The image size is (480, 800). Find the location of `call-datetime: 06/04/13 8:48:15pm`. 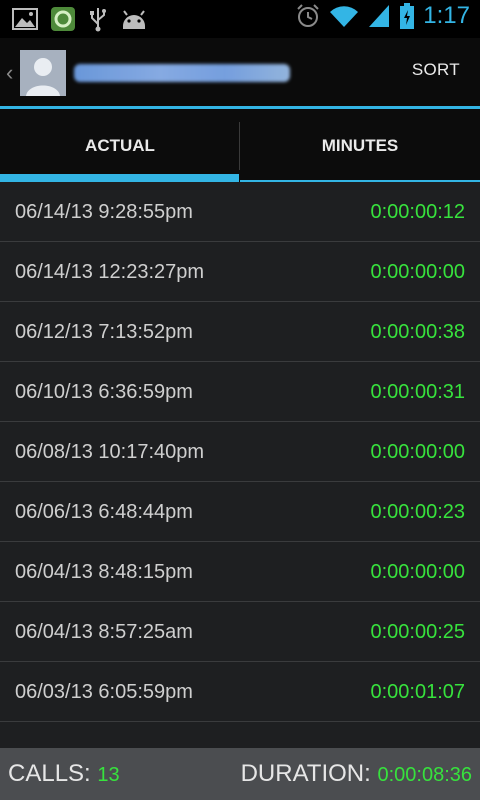

call-datetime: 06/04/13 8:48:15pm is located at coordinates (104, 572).